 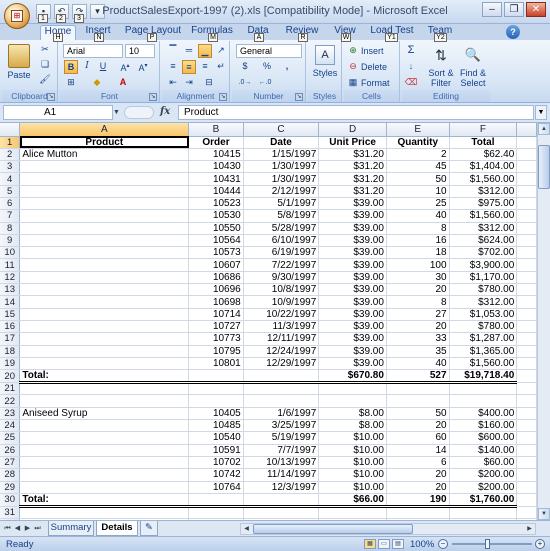 What do you see at coordinates (526, 278) in the screenshot?
I see `cell-g12` at bounding box center [526, 278].